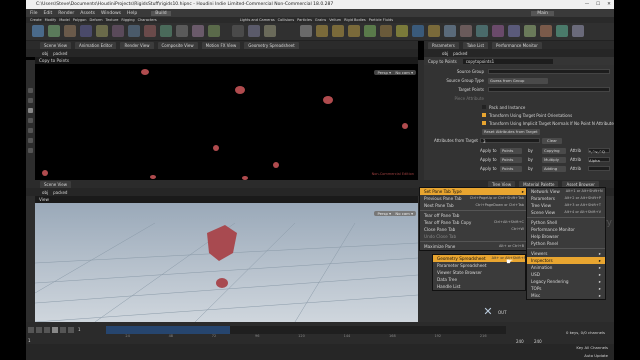 The height and width of the screenshot is (360, 640). Describe the element at coordinates (102, 31) in the screenshot. I see `grid-tool-icon` at that location.